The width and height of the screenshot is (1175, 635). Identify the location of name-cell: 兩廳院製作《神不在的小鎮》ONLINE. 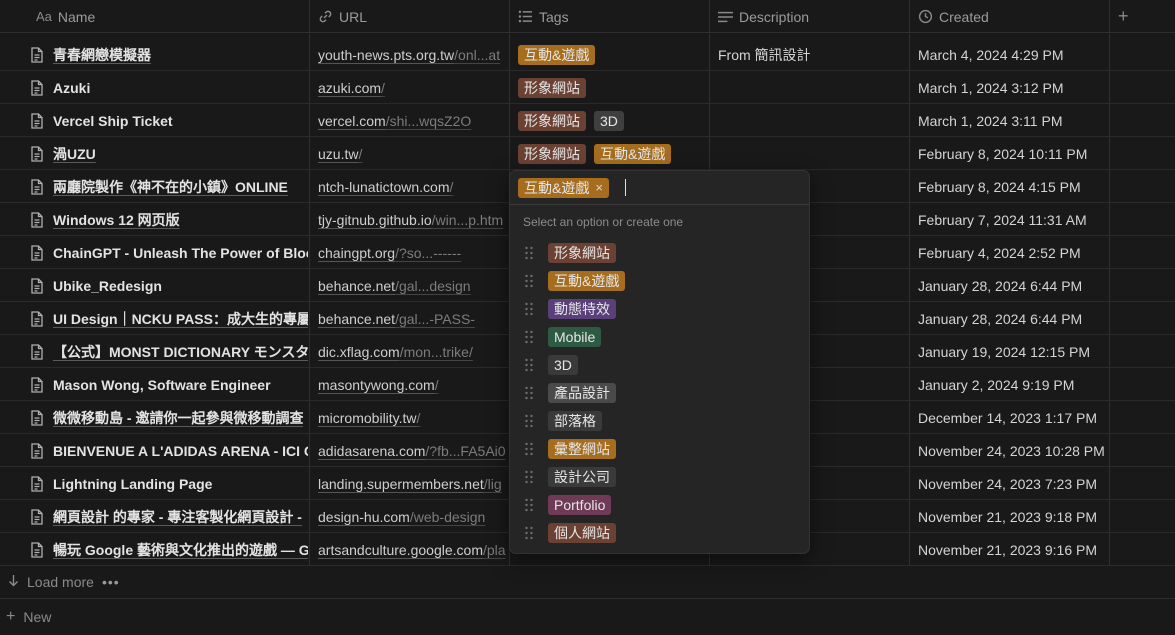
(169, 186).